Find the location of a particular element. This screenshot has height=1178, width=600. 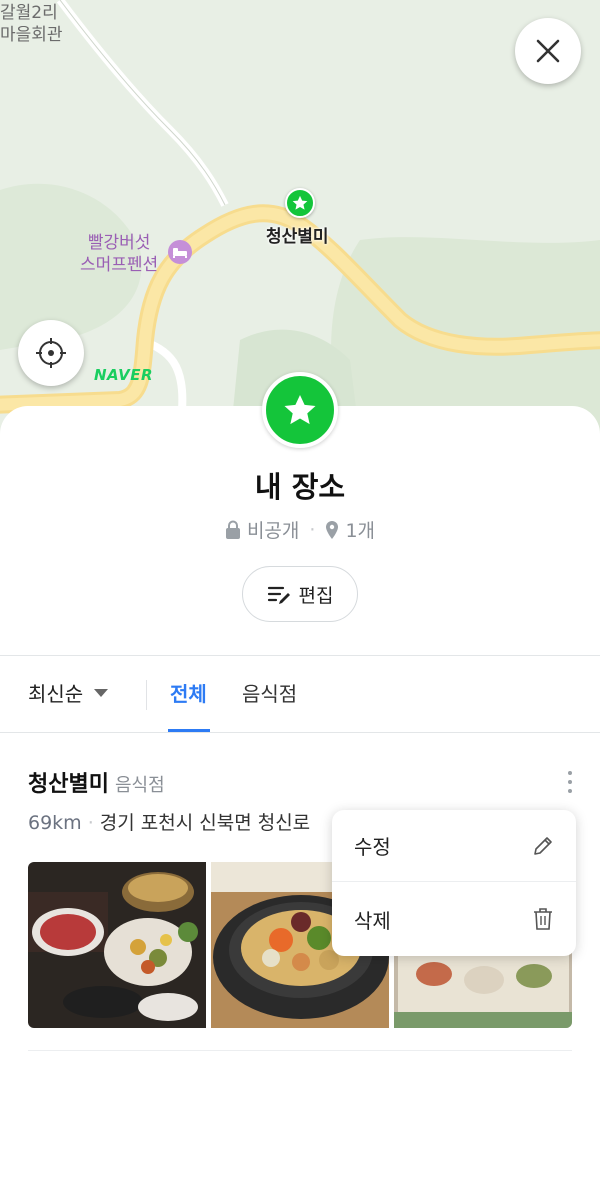

saved-place-pin is located at coordinates (300, 203).